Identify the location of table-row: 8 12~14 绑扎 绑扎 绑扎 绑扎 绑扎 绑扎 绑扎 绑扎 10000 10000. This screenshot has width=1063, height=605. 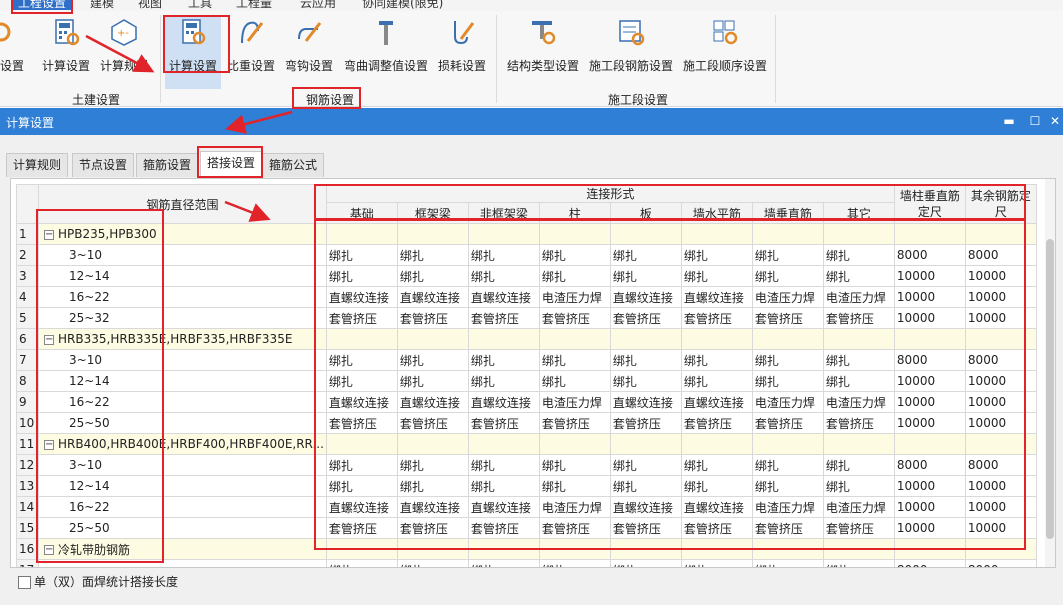
(526, 381).